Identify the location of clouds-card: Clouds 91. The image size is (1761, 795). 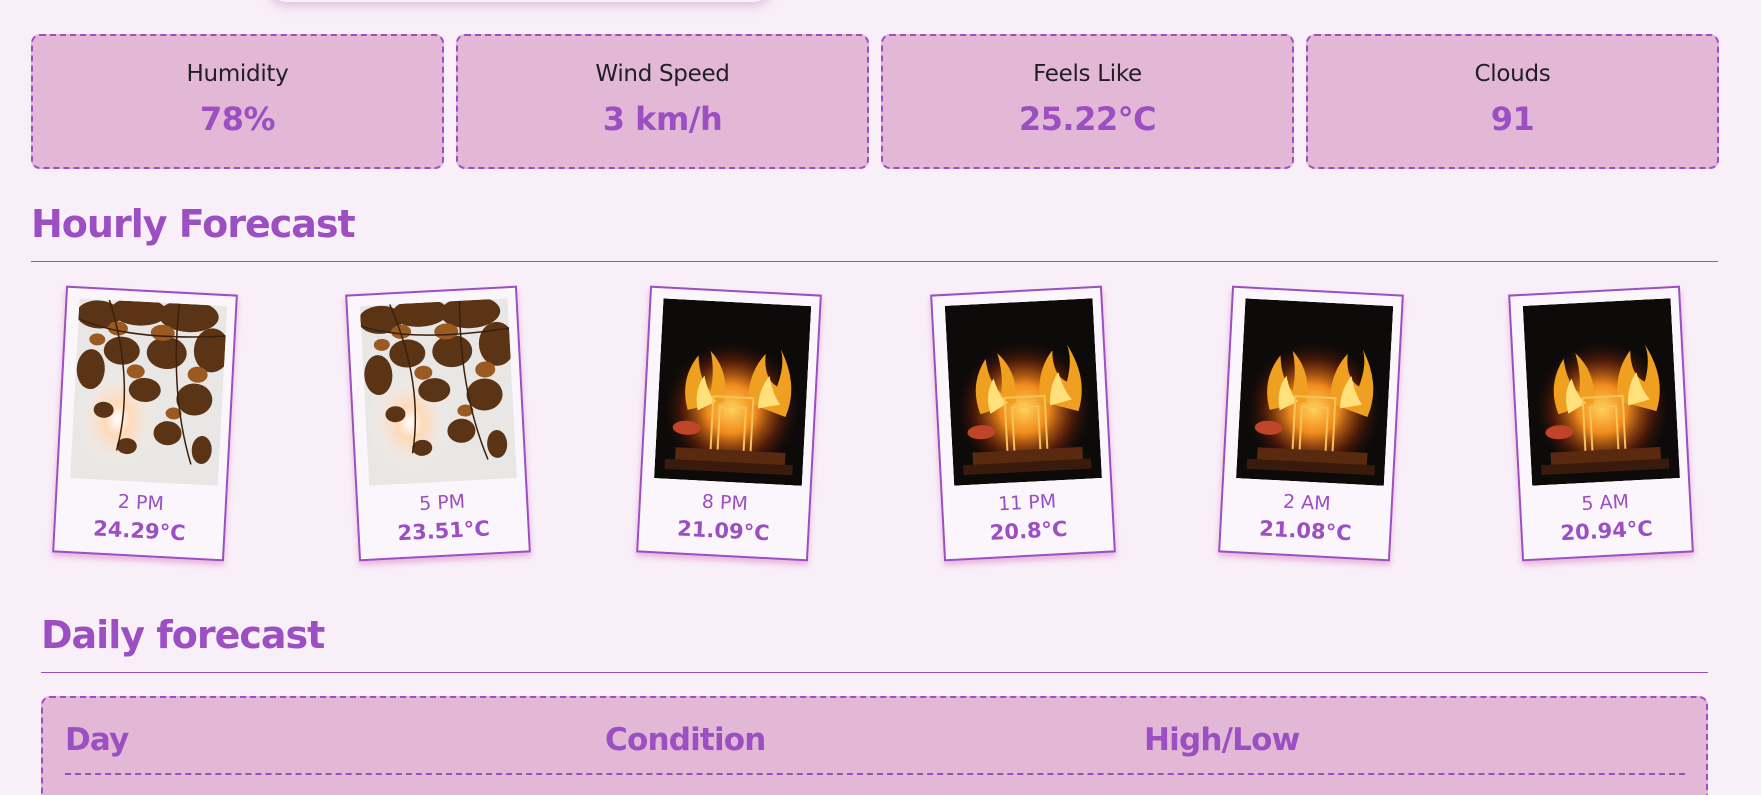
(1512, 101).